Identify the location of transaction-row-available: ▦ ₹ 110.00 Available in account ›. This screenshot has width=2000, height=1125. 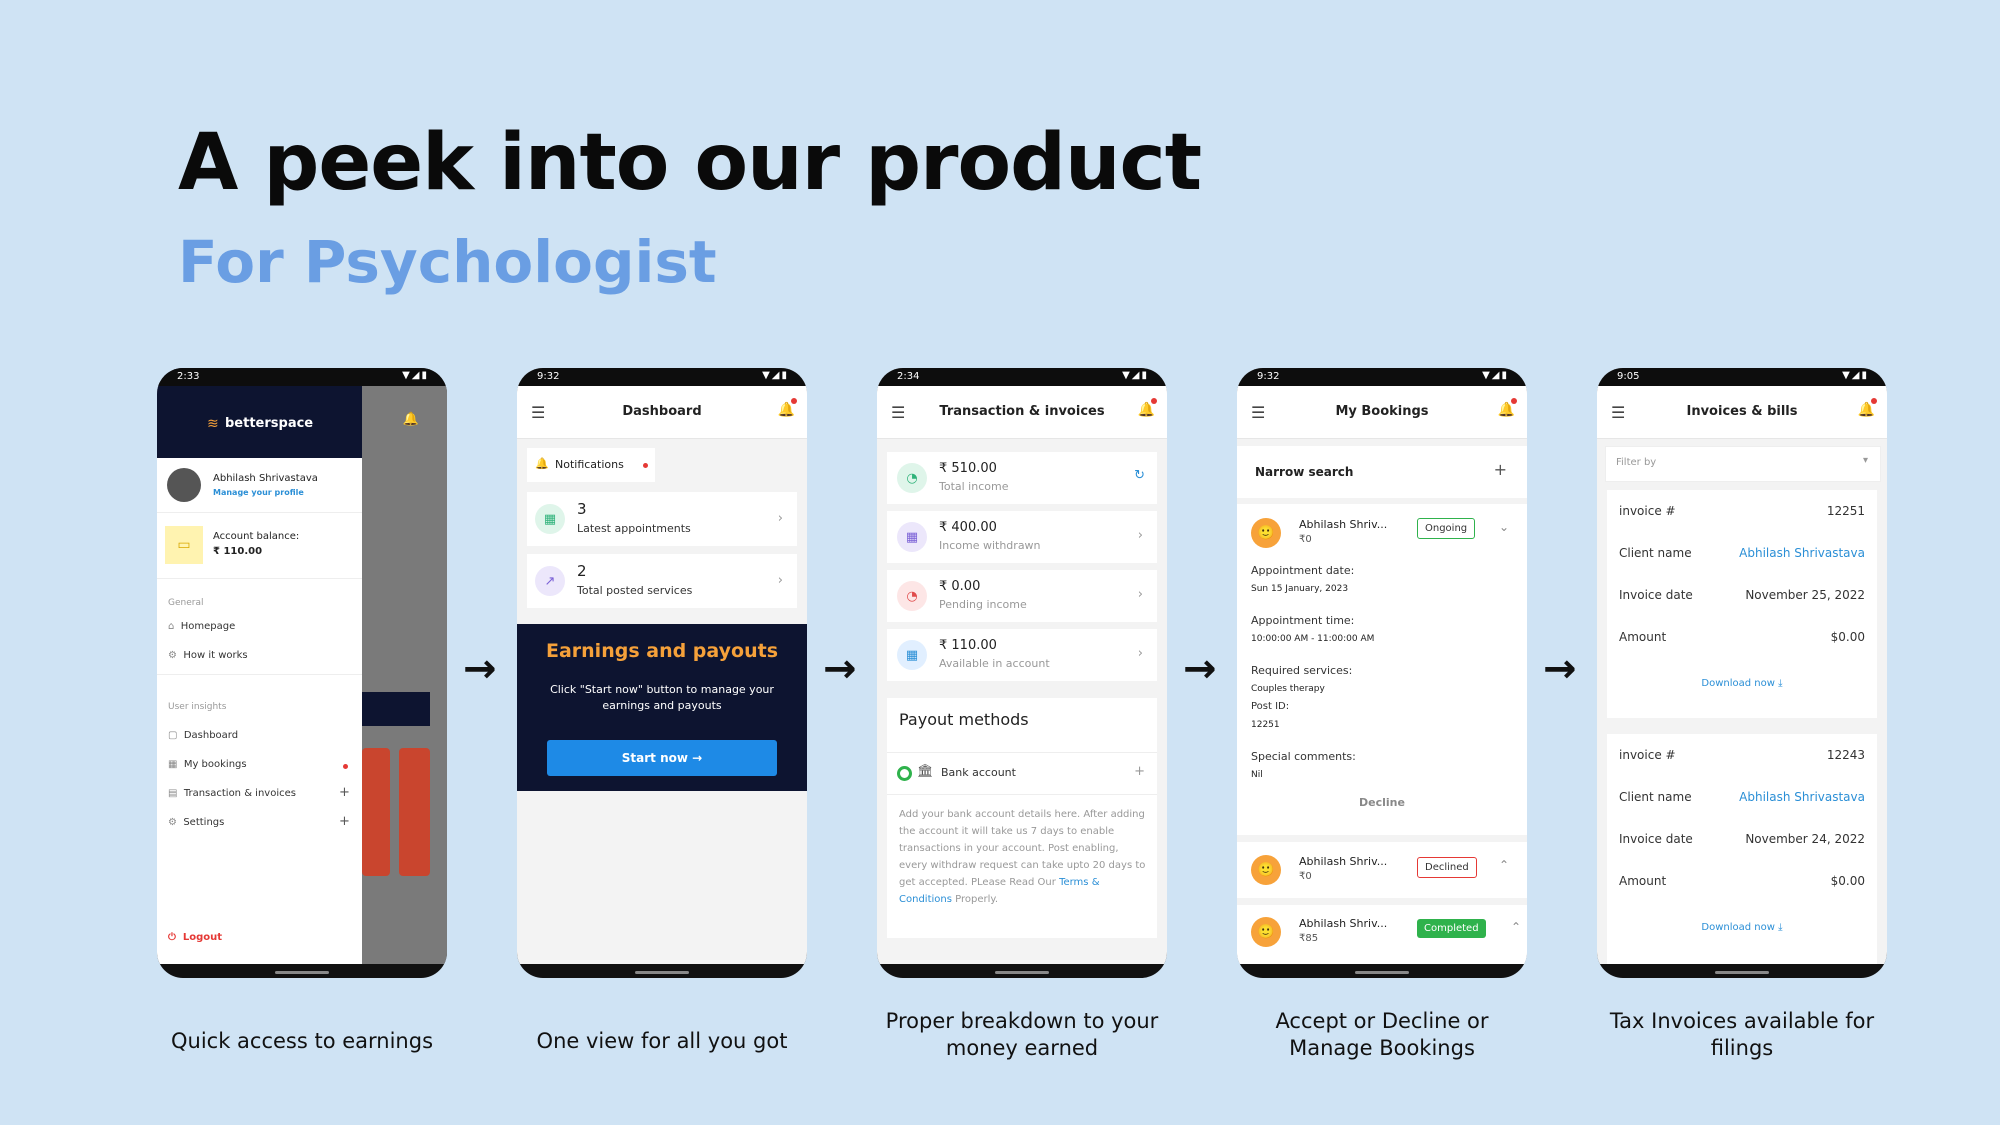
(1022, 655).